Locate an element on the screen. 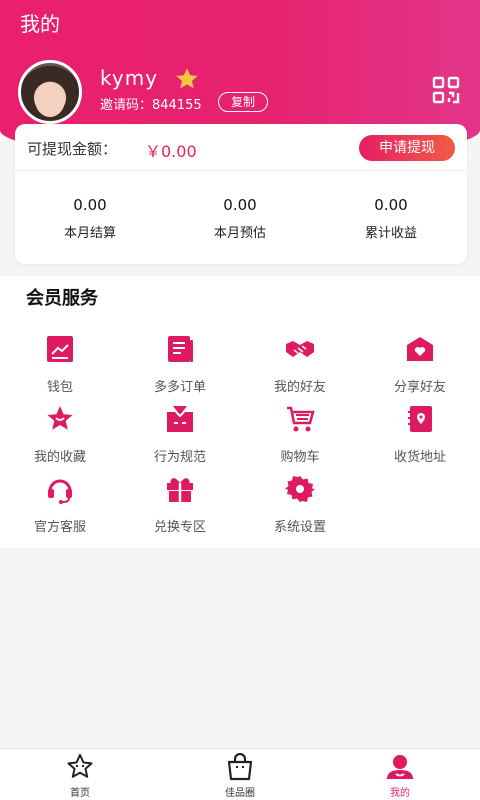  service-redeem-zone: 兑换专区 is located at coordinates (180, 504).